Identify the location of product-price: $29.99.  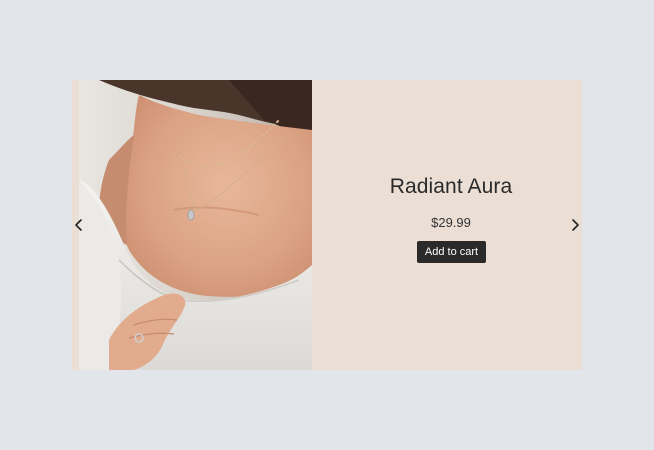
(451, 222).